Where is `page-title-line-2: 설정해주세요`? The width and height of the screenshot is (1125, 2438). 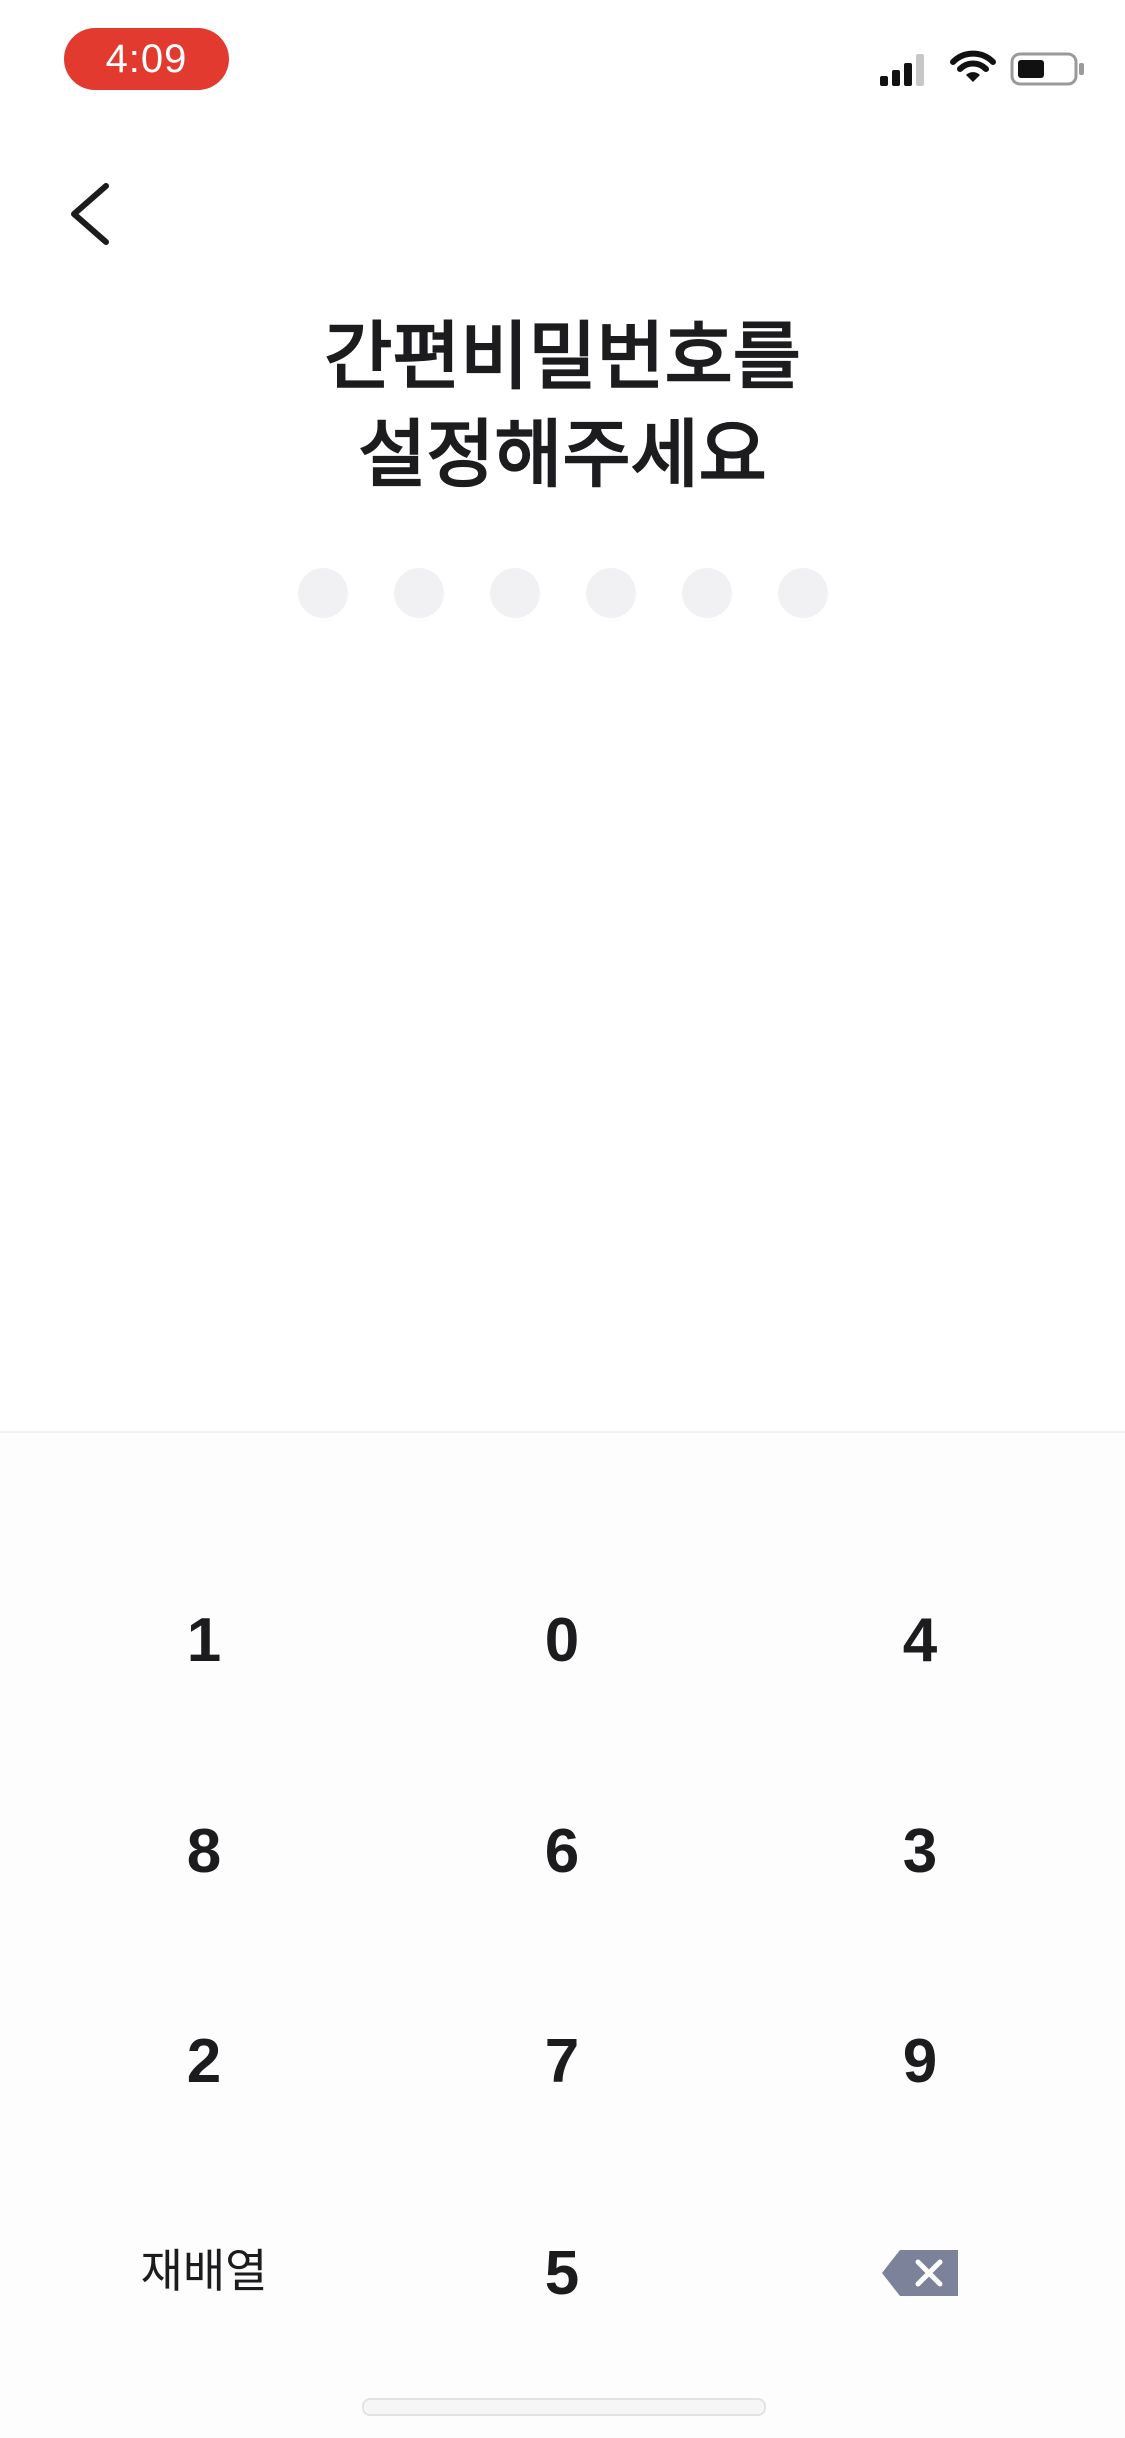 page-title-line-2: 설정해주세요 is located at coordinates (562, 455).